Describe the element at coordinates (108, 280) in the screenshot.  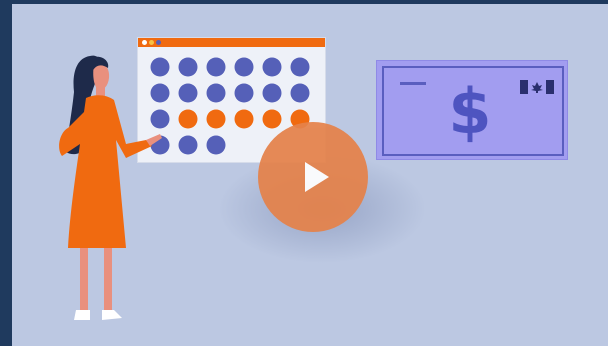
I see `right-leg` at that location.